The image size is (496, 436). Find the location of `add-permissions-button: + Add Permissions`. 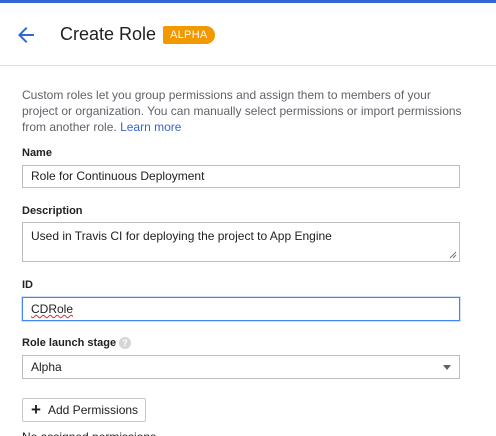

add-permissions-button: + Add Permissions is located at coordinates (84, 410).